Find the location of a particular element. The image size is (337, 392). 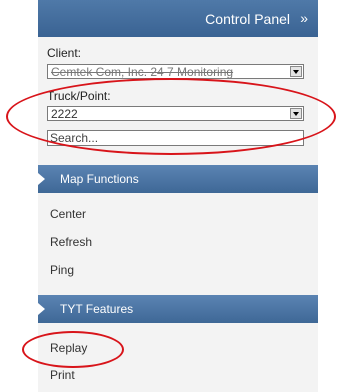

double-chevron-right-icon: » is located at coordinates (304, 18).